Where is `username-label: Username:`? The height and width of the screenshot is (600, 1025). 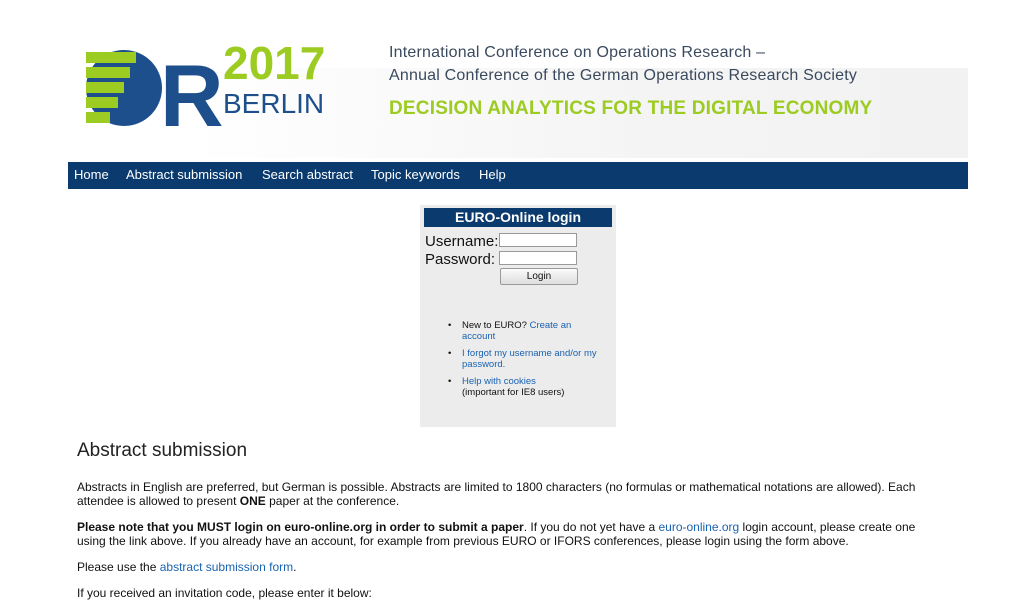
username-label: Username: is located at coordinates (462, 241).